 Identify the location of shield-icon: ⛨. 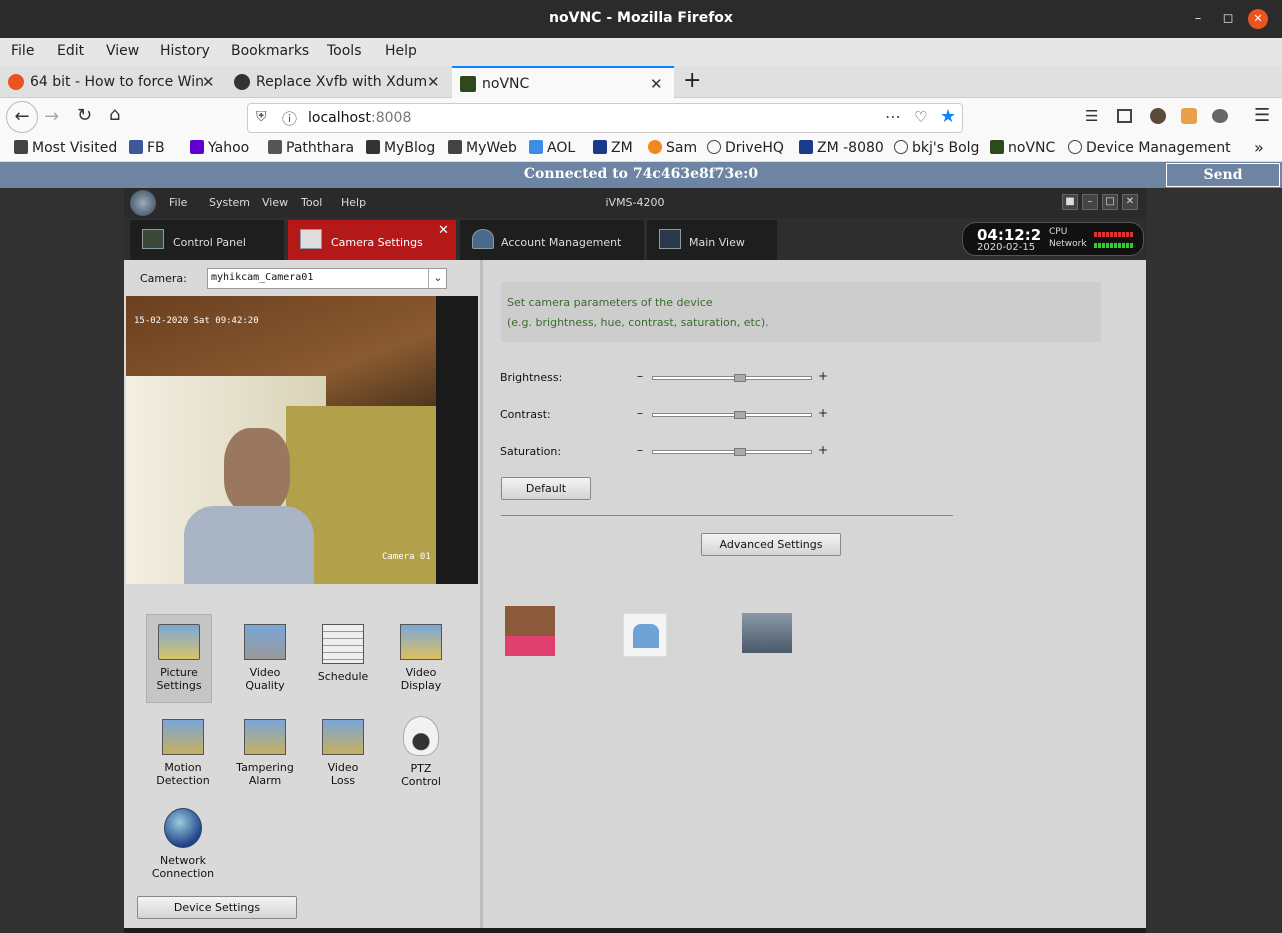
(261, 117).